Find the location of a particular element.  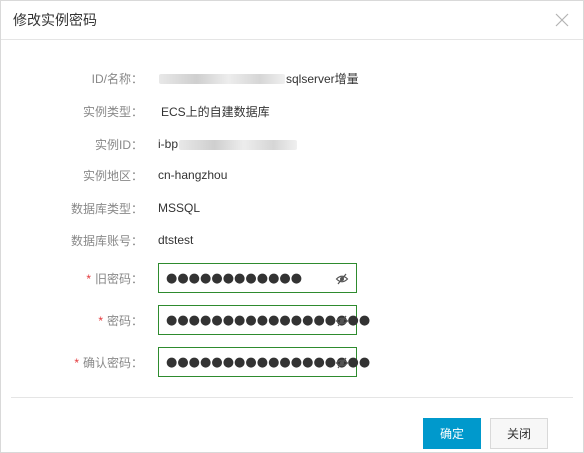

row-instance-id: 实例ID： i-bp is located at coordinates (292, 144).